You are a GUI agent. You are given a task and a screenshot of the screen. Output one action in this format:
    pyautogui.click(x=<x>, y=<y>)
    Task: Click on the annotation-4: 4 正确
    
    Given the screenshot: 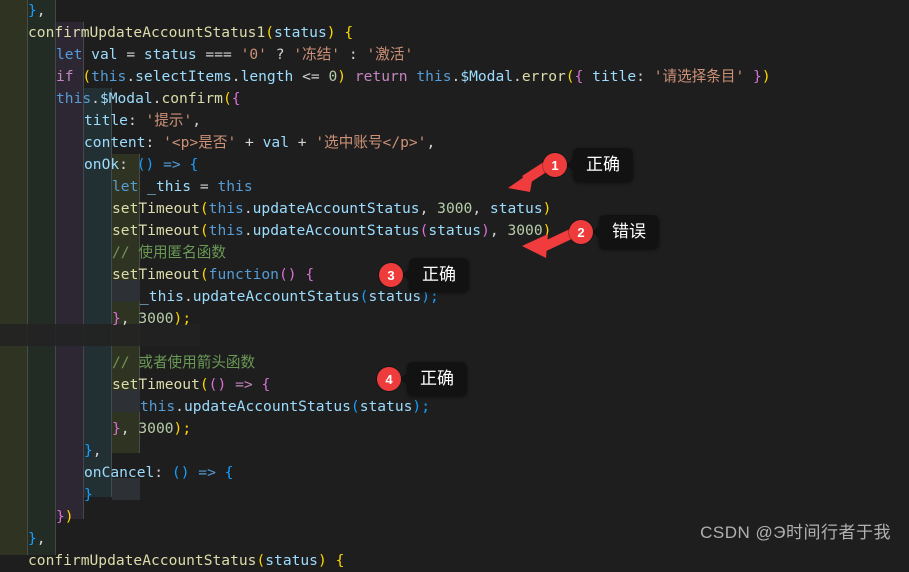 What is the action you would take?
    pyautogui.click(x=422, y=379)
    